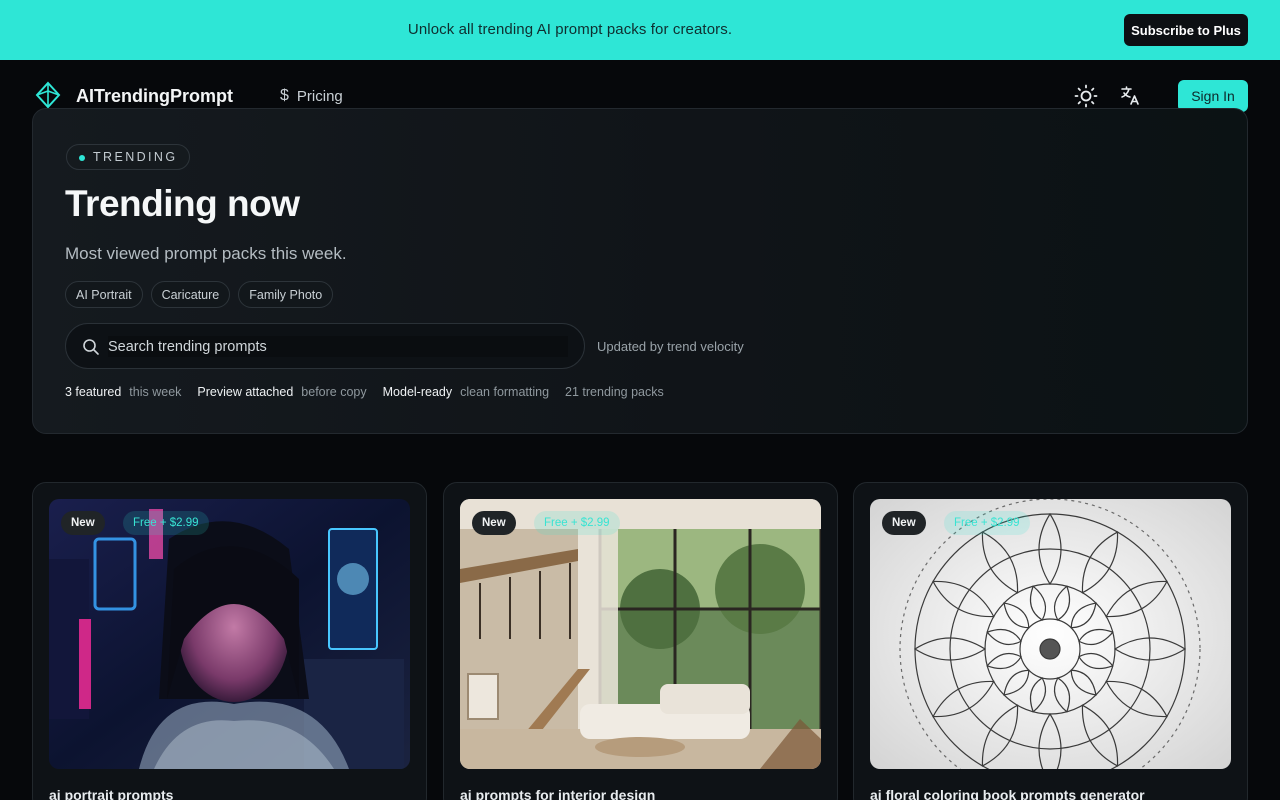  What do you see at coordinates (557, 793) in the screenshot?
I see `card-title: ai prompts for interior design` at bounding box center [557, 793].